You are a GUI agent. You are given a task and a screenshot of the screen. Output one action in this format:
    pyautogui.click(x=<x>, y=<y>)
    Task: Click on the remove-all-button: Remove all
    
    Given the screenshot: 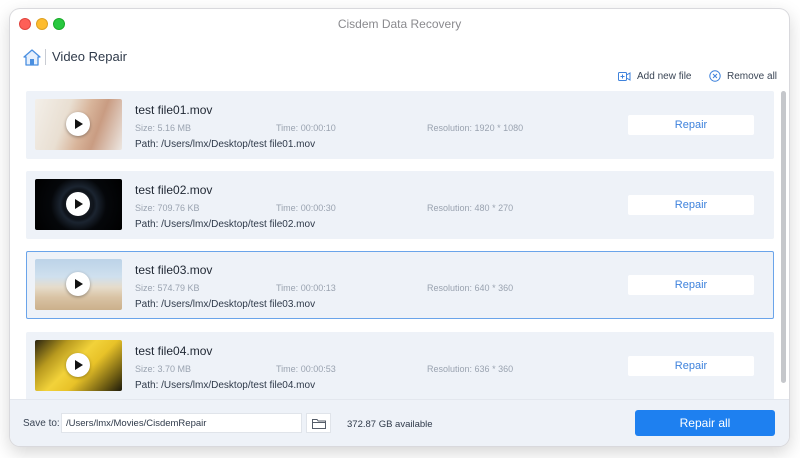 What is the action you would take?
    pyautogui.click(x=743, y=76)
    